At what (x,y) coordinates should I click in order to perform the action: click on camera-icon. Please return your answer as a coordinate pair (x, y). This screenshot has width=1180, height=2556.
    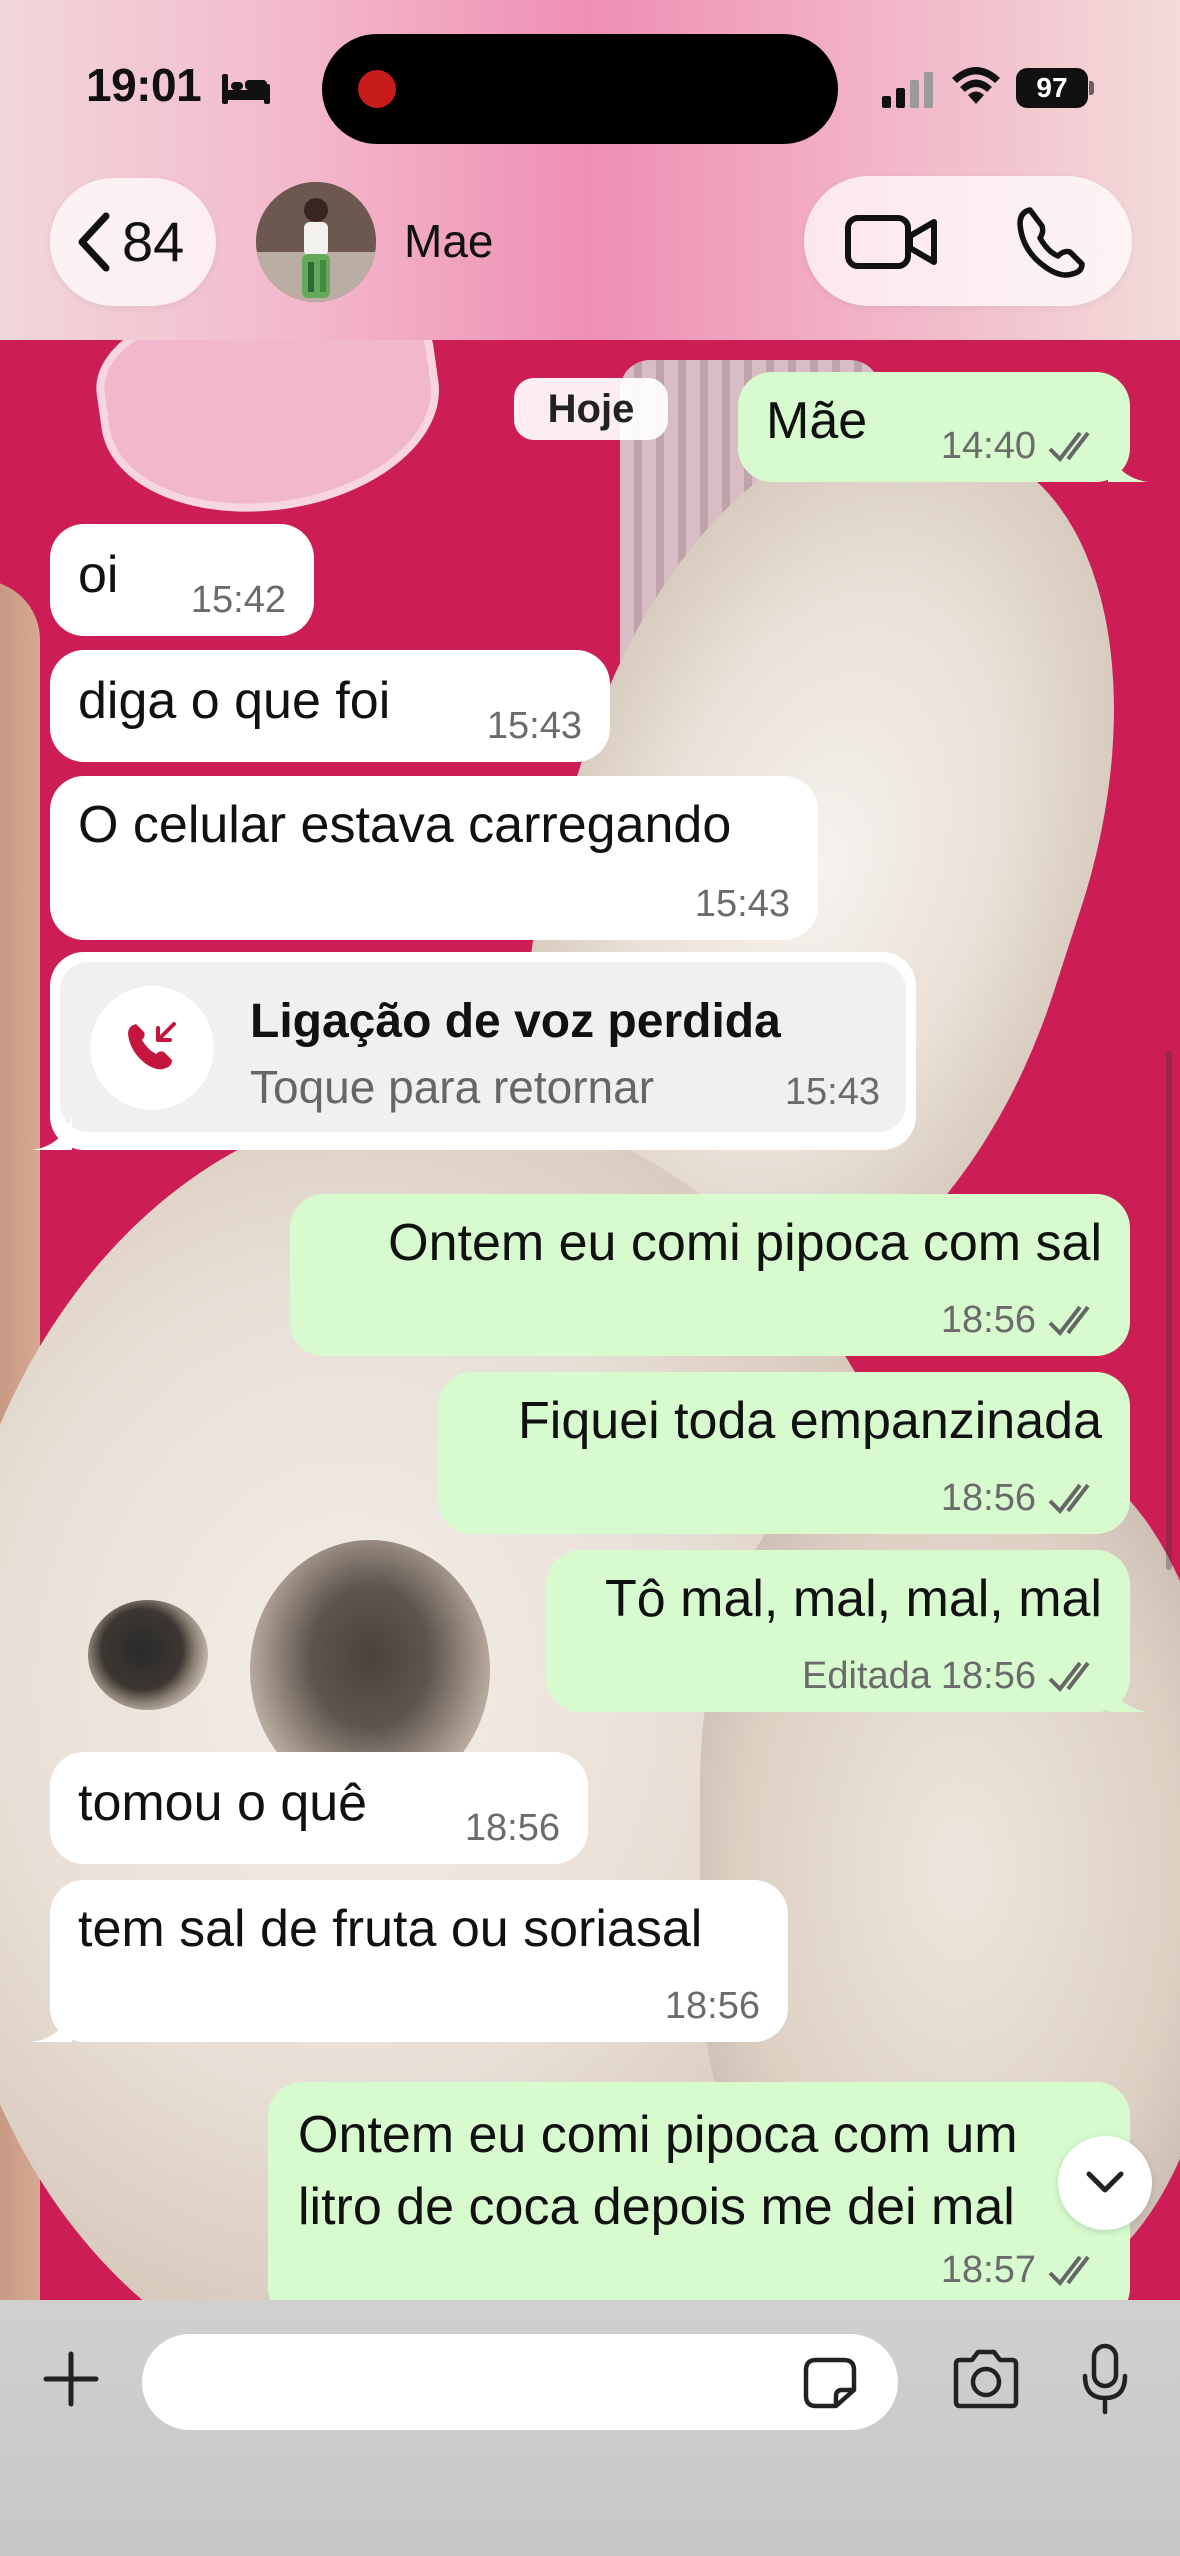
    Looking at the image, I should click on (986, 2379).